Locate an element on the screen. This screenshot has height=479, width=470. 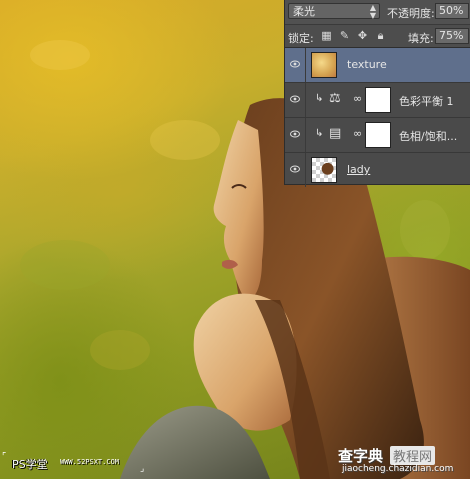
watermark-brand: PS学堂 is located at coordinates (30, 464).